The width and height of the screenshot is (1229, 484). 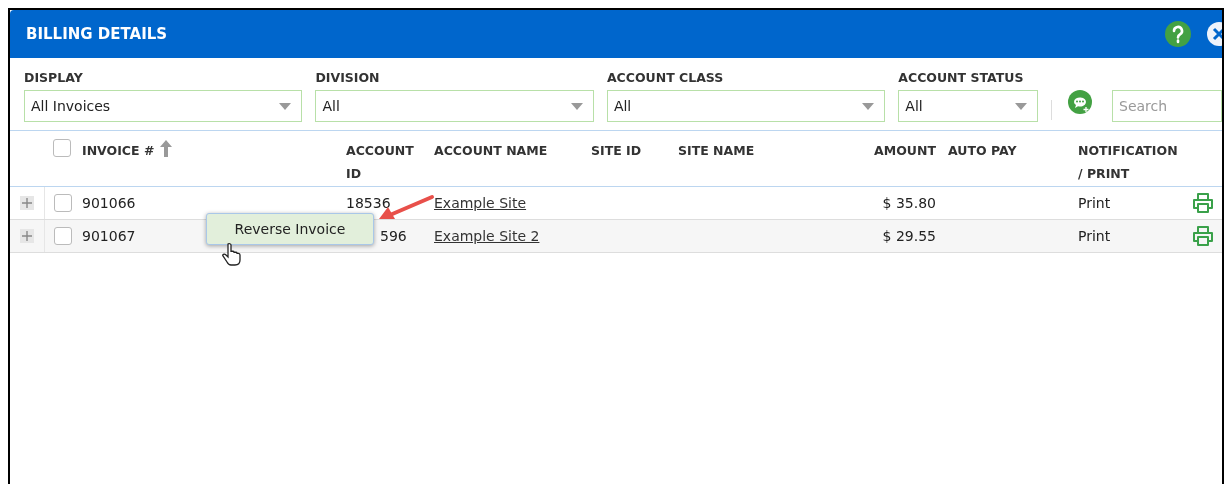 I want to click on filter-label: DIVISION, so click(x=347, y=77).